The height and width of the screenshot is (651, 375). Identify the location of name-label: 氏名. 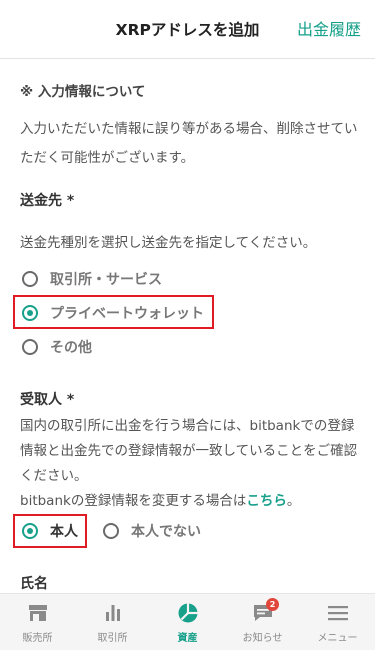
(34, 584).